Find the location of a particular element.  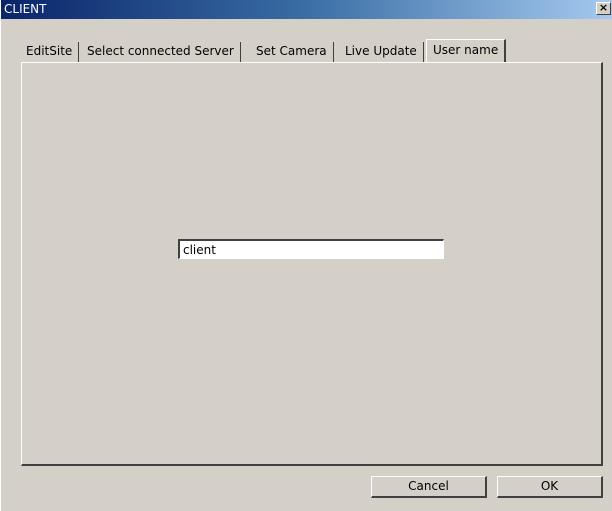

tab-user-name: User name is located at coordinates (466, 50).